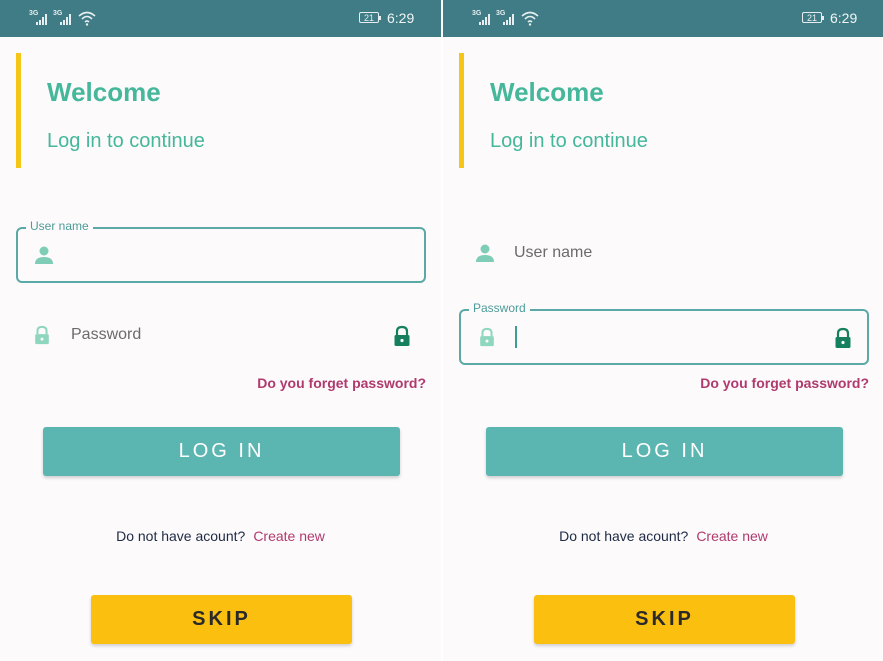 Image resolution: width=883 pixels, height=661 pixels. What do you see at coordinates (553, 252) in the screenshot?
I see `username-placeholder: User name` at bounding box center [553, 252].